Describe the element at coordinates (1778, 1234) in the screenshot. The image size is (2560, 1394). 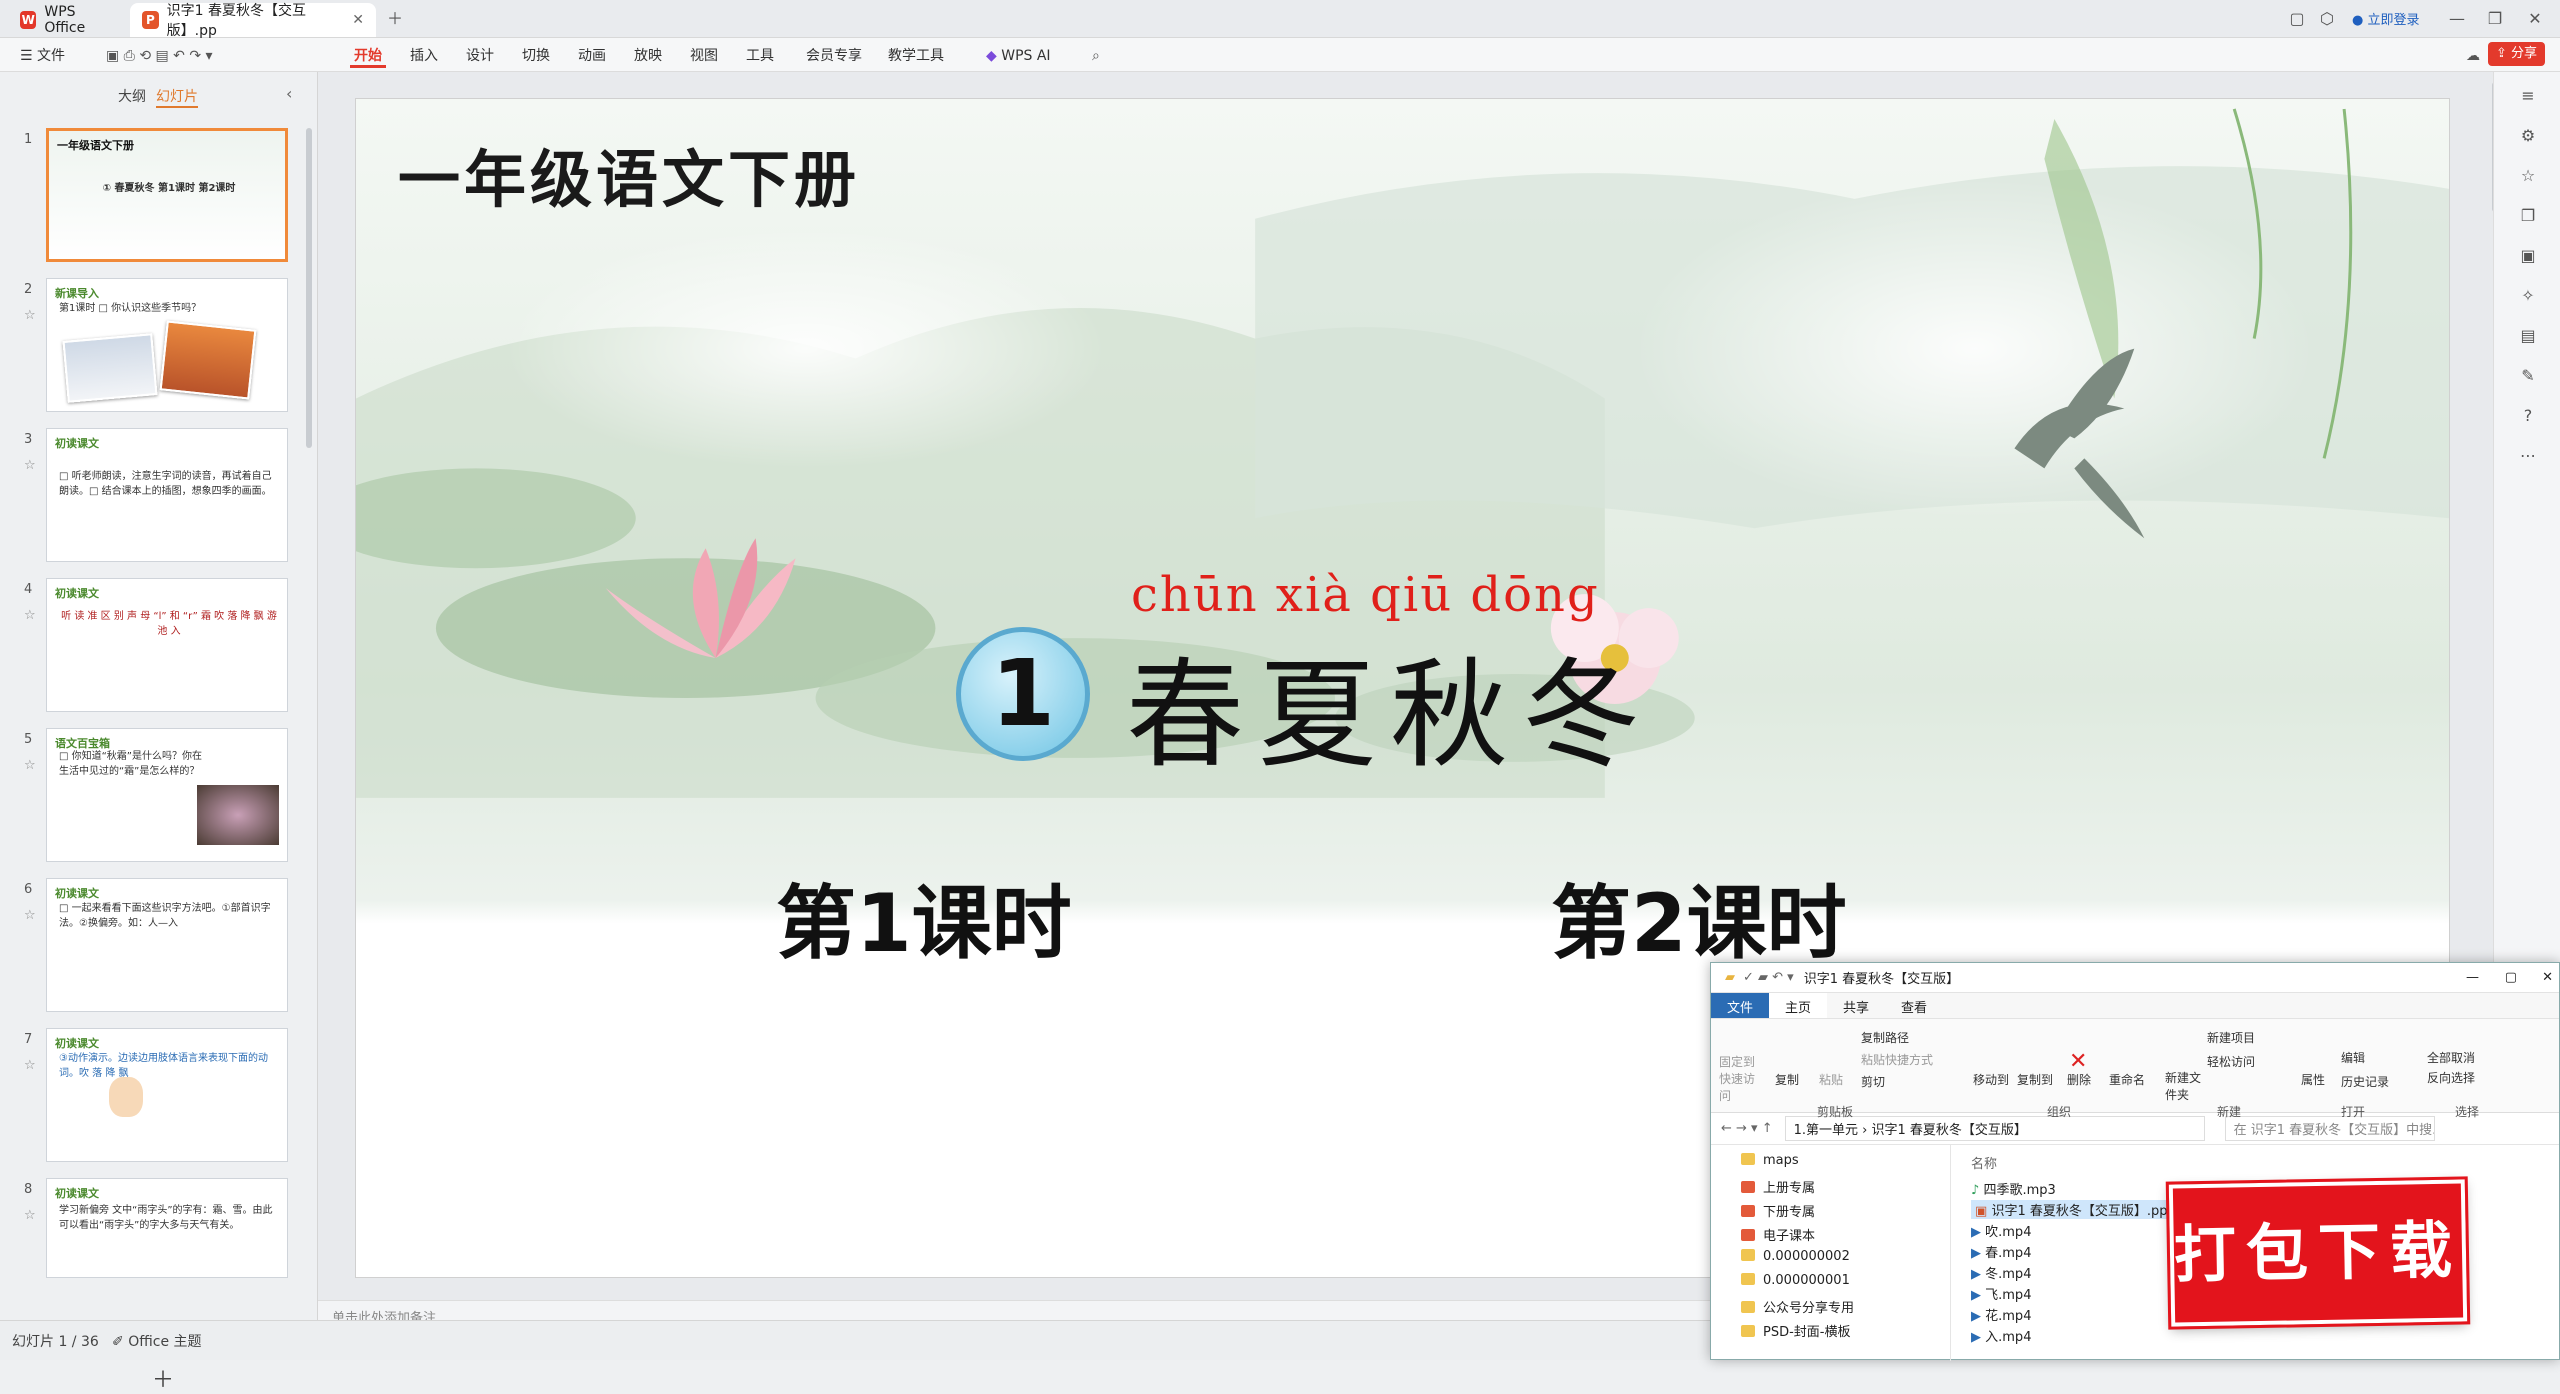
I see `nav-item: 电子课本` at that location.